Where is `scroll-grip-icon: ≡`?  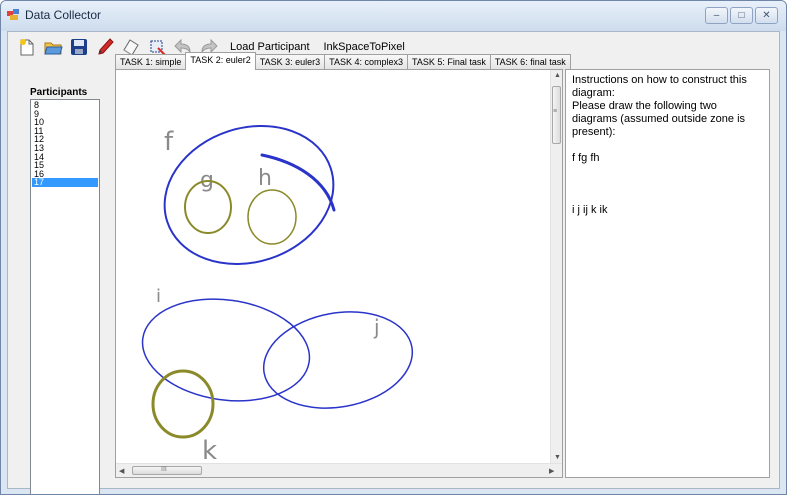
scroll-grip-icon: ≡ is located at coordinates (555, 111).